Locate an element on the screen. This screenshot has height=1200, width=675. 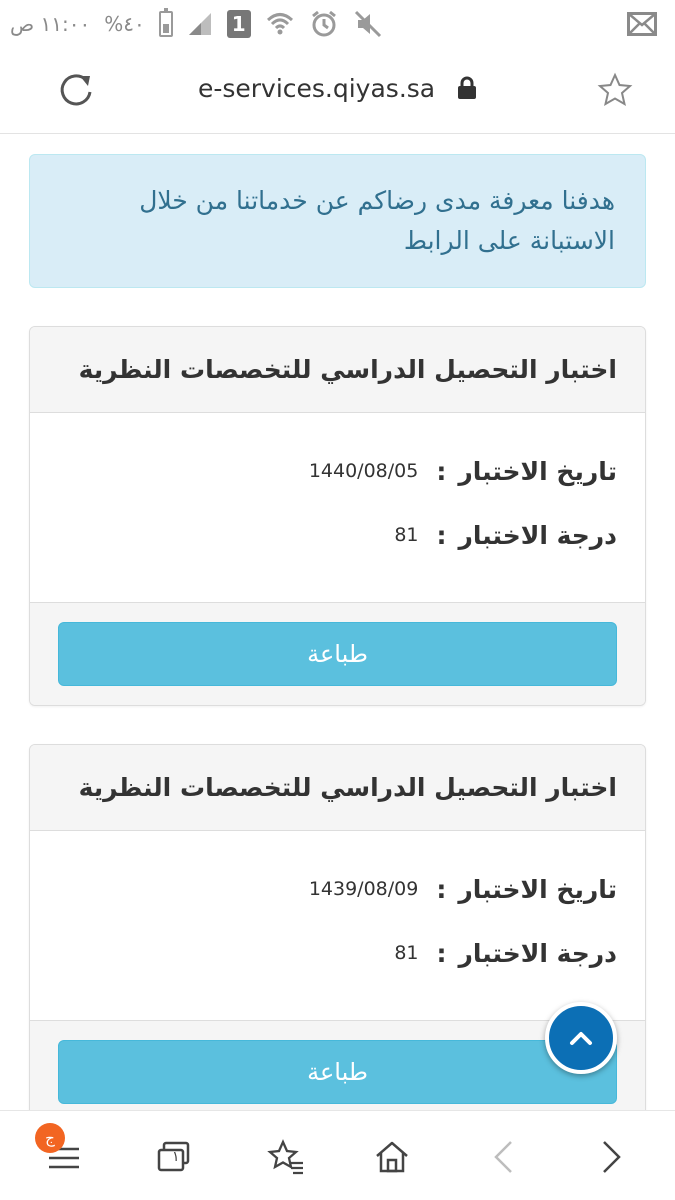
battery-percent: %٤٠ is located at coordinates (124, 24).